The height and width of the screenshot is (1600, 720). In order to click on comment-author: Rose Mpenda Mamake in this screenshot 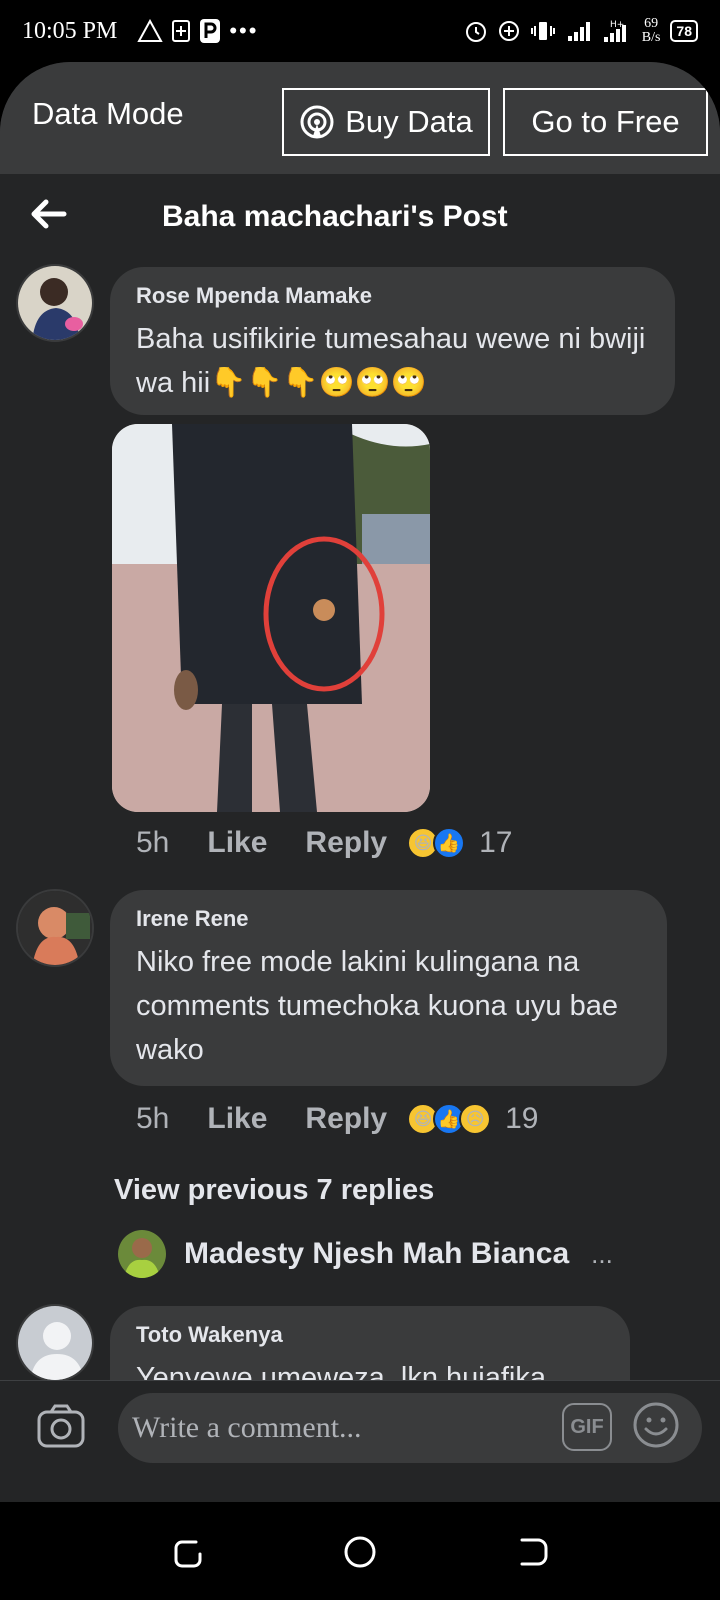, I will do `click(392, 296)`.